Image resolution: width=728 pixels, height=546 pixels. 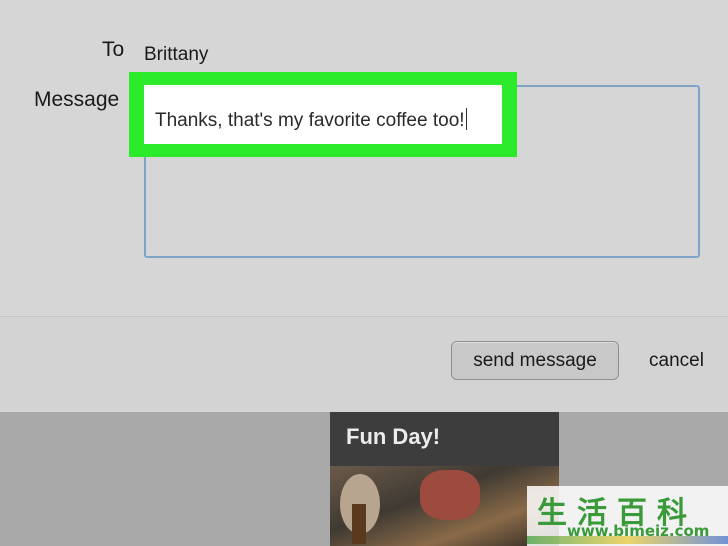 What do you see at coordinates (393, 436) in the screenshot?
I see `card-title: Fun Day!` at bounding box center [393, 436].